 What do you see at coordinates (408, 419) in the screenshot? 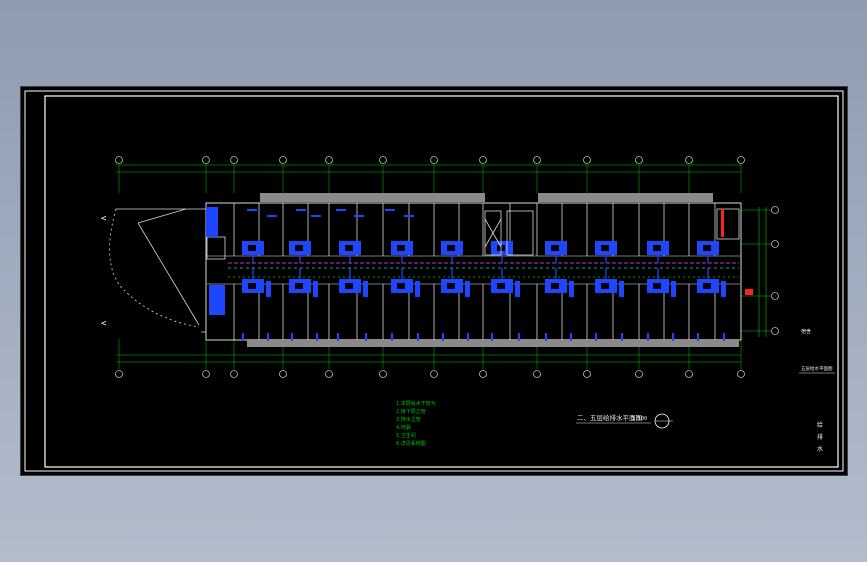
I see `note-line: 3.排水立管` at bounding box center [408, 419].